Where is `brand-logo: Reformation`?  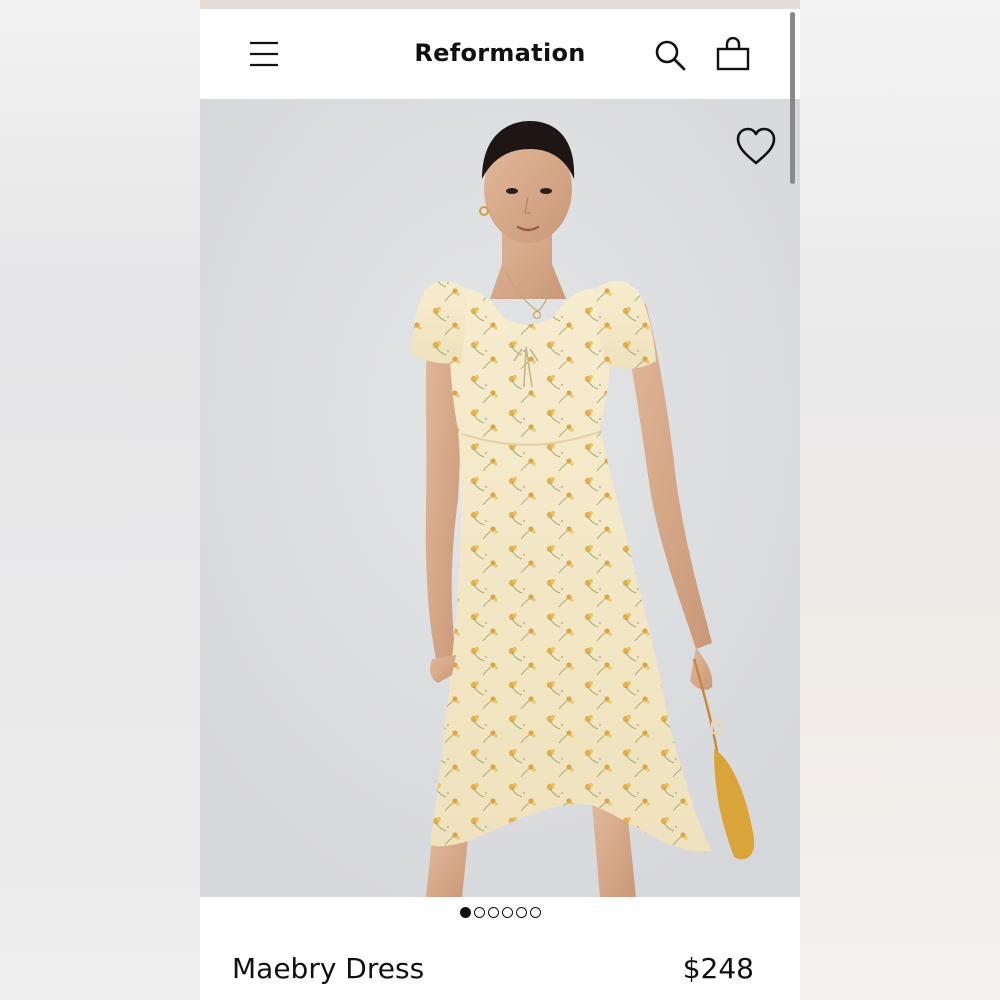
brand-logo: Reformation is located at coordinates (500, 53).